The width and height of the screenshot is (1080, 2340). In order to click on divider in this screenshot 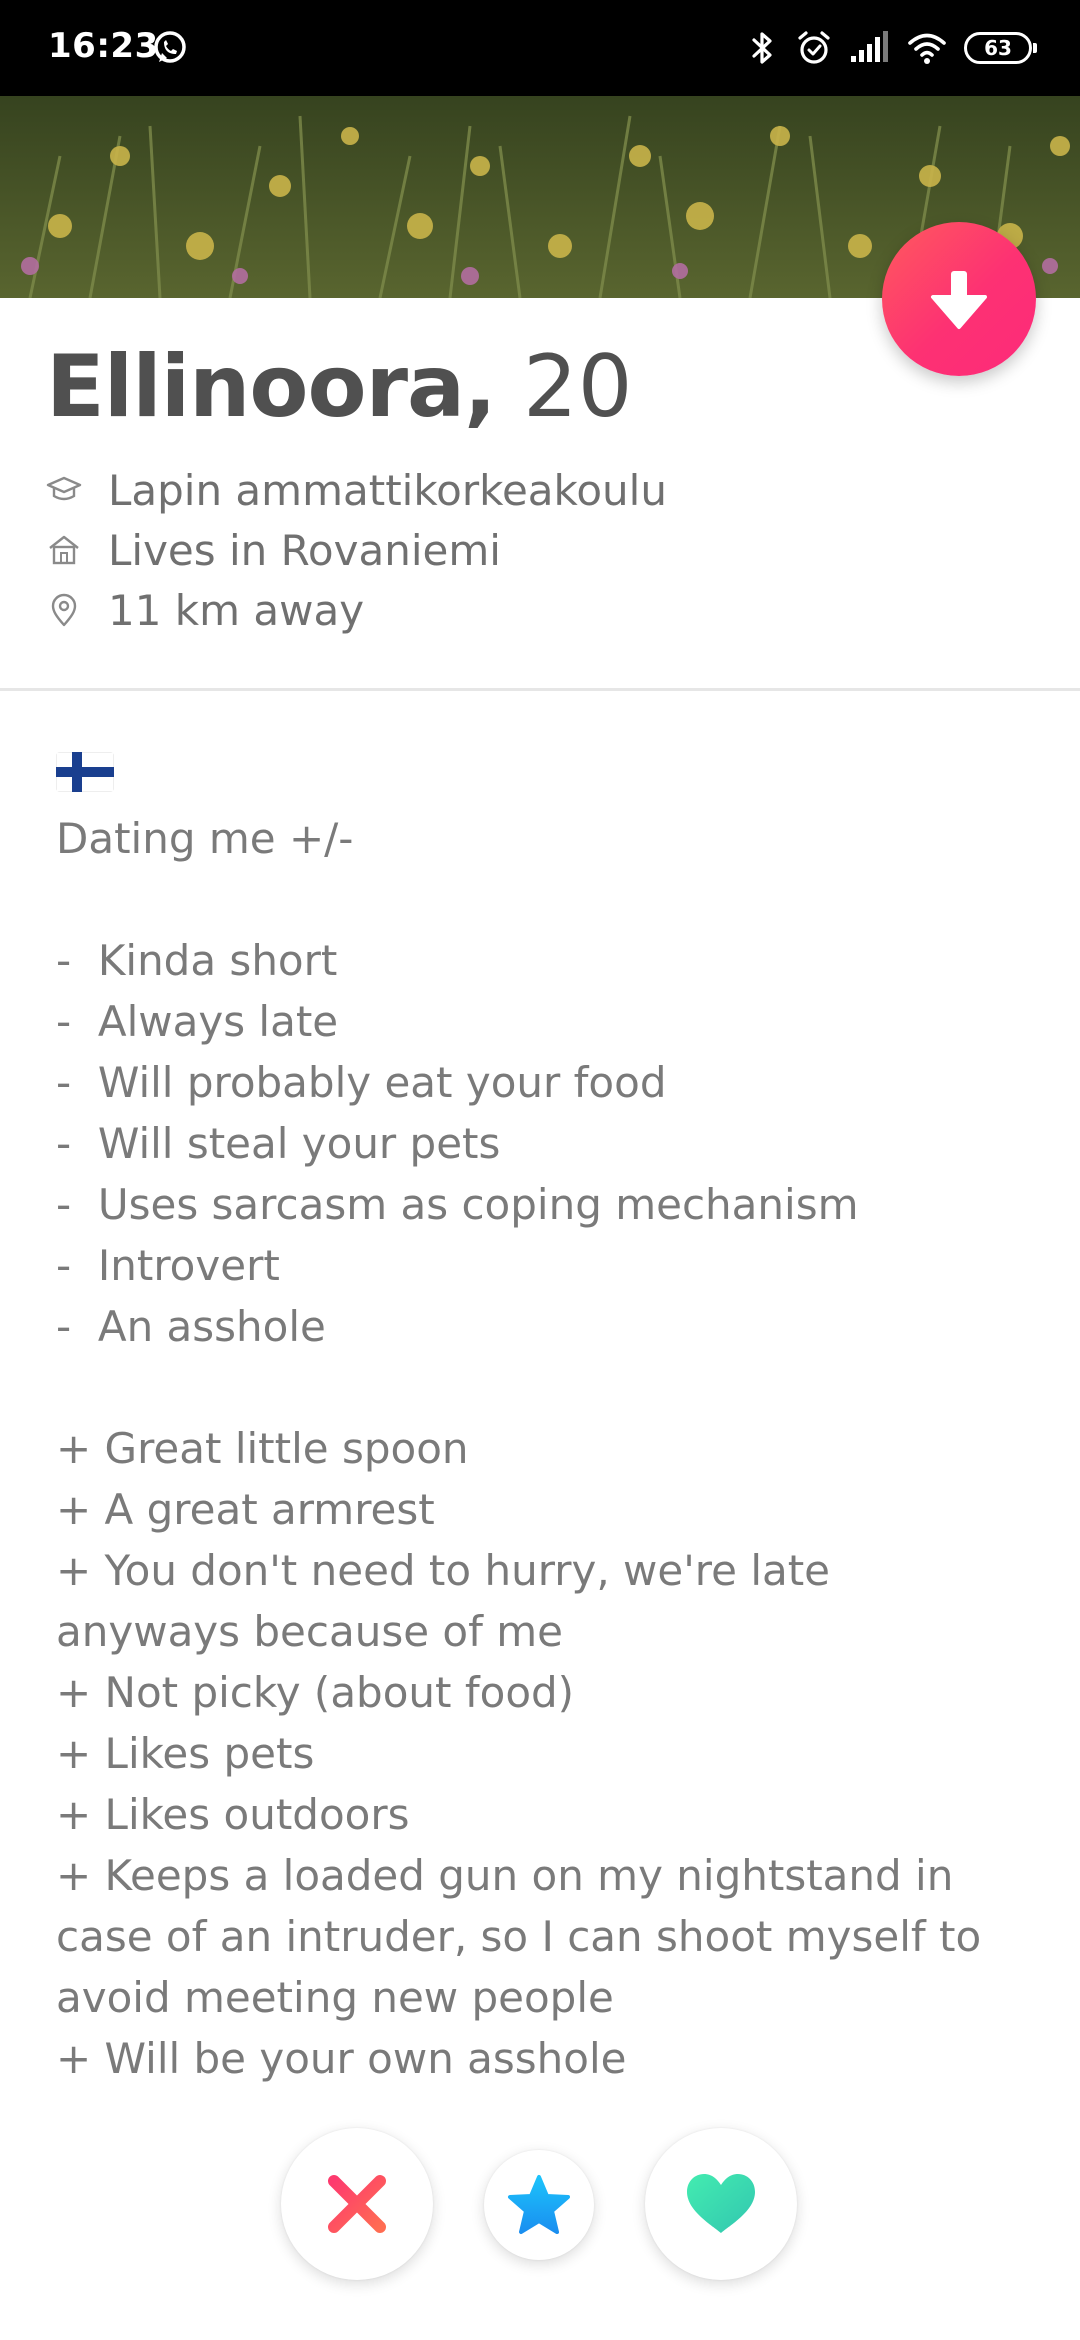, I will do `click(540, 689)`.